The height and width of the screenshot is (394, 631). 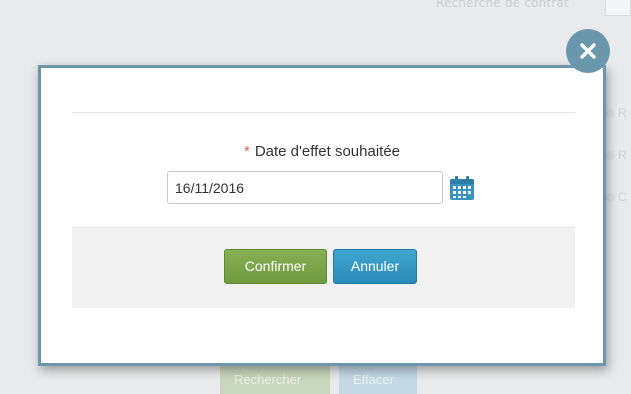 I want to click on cancel-button: Annuler, so click(x=375, y=266).